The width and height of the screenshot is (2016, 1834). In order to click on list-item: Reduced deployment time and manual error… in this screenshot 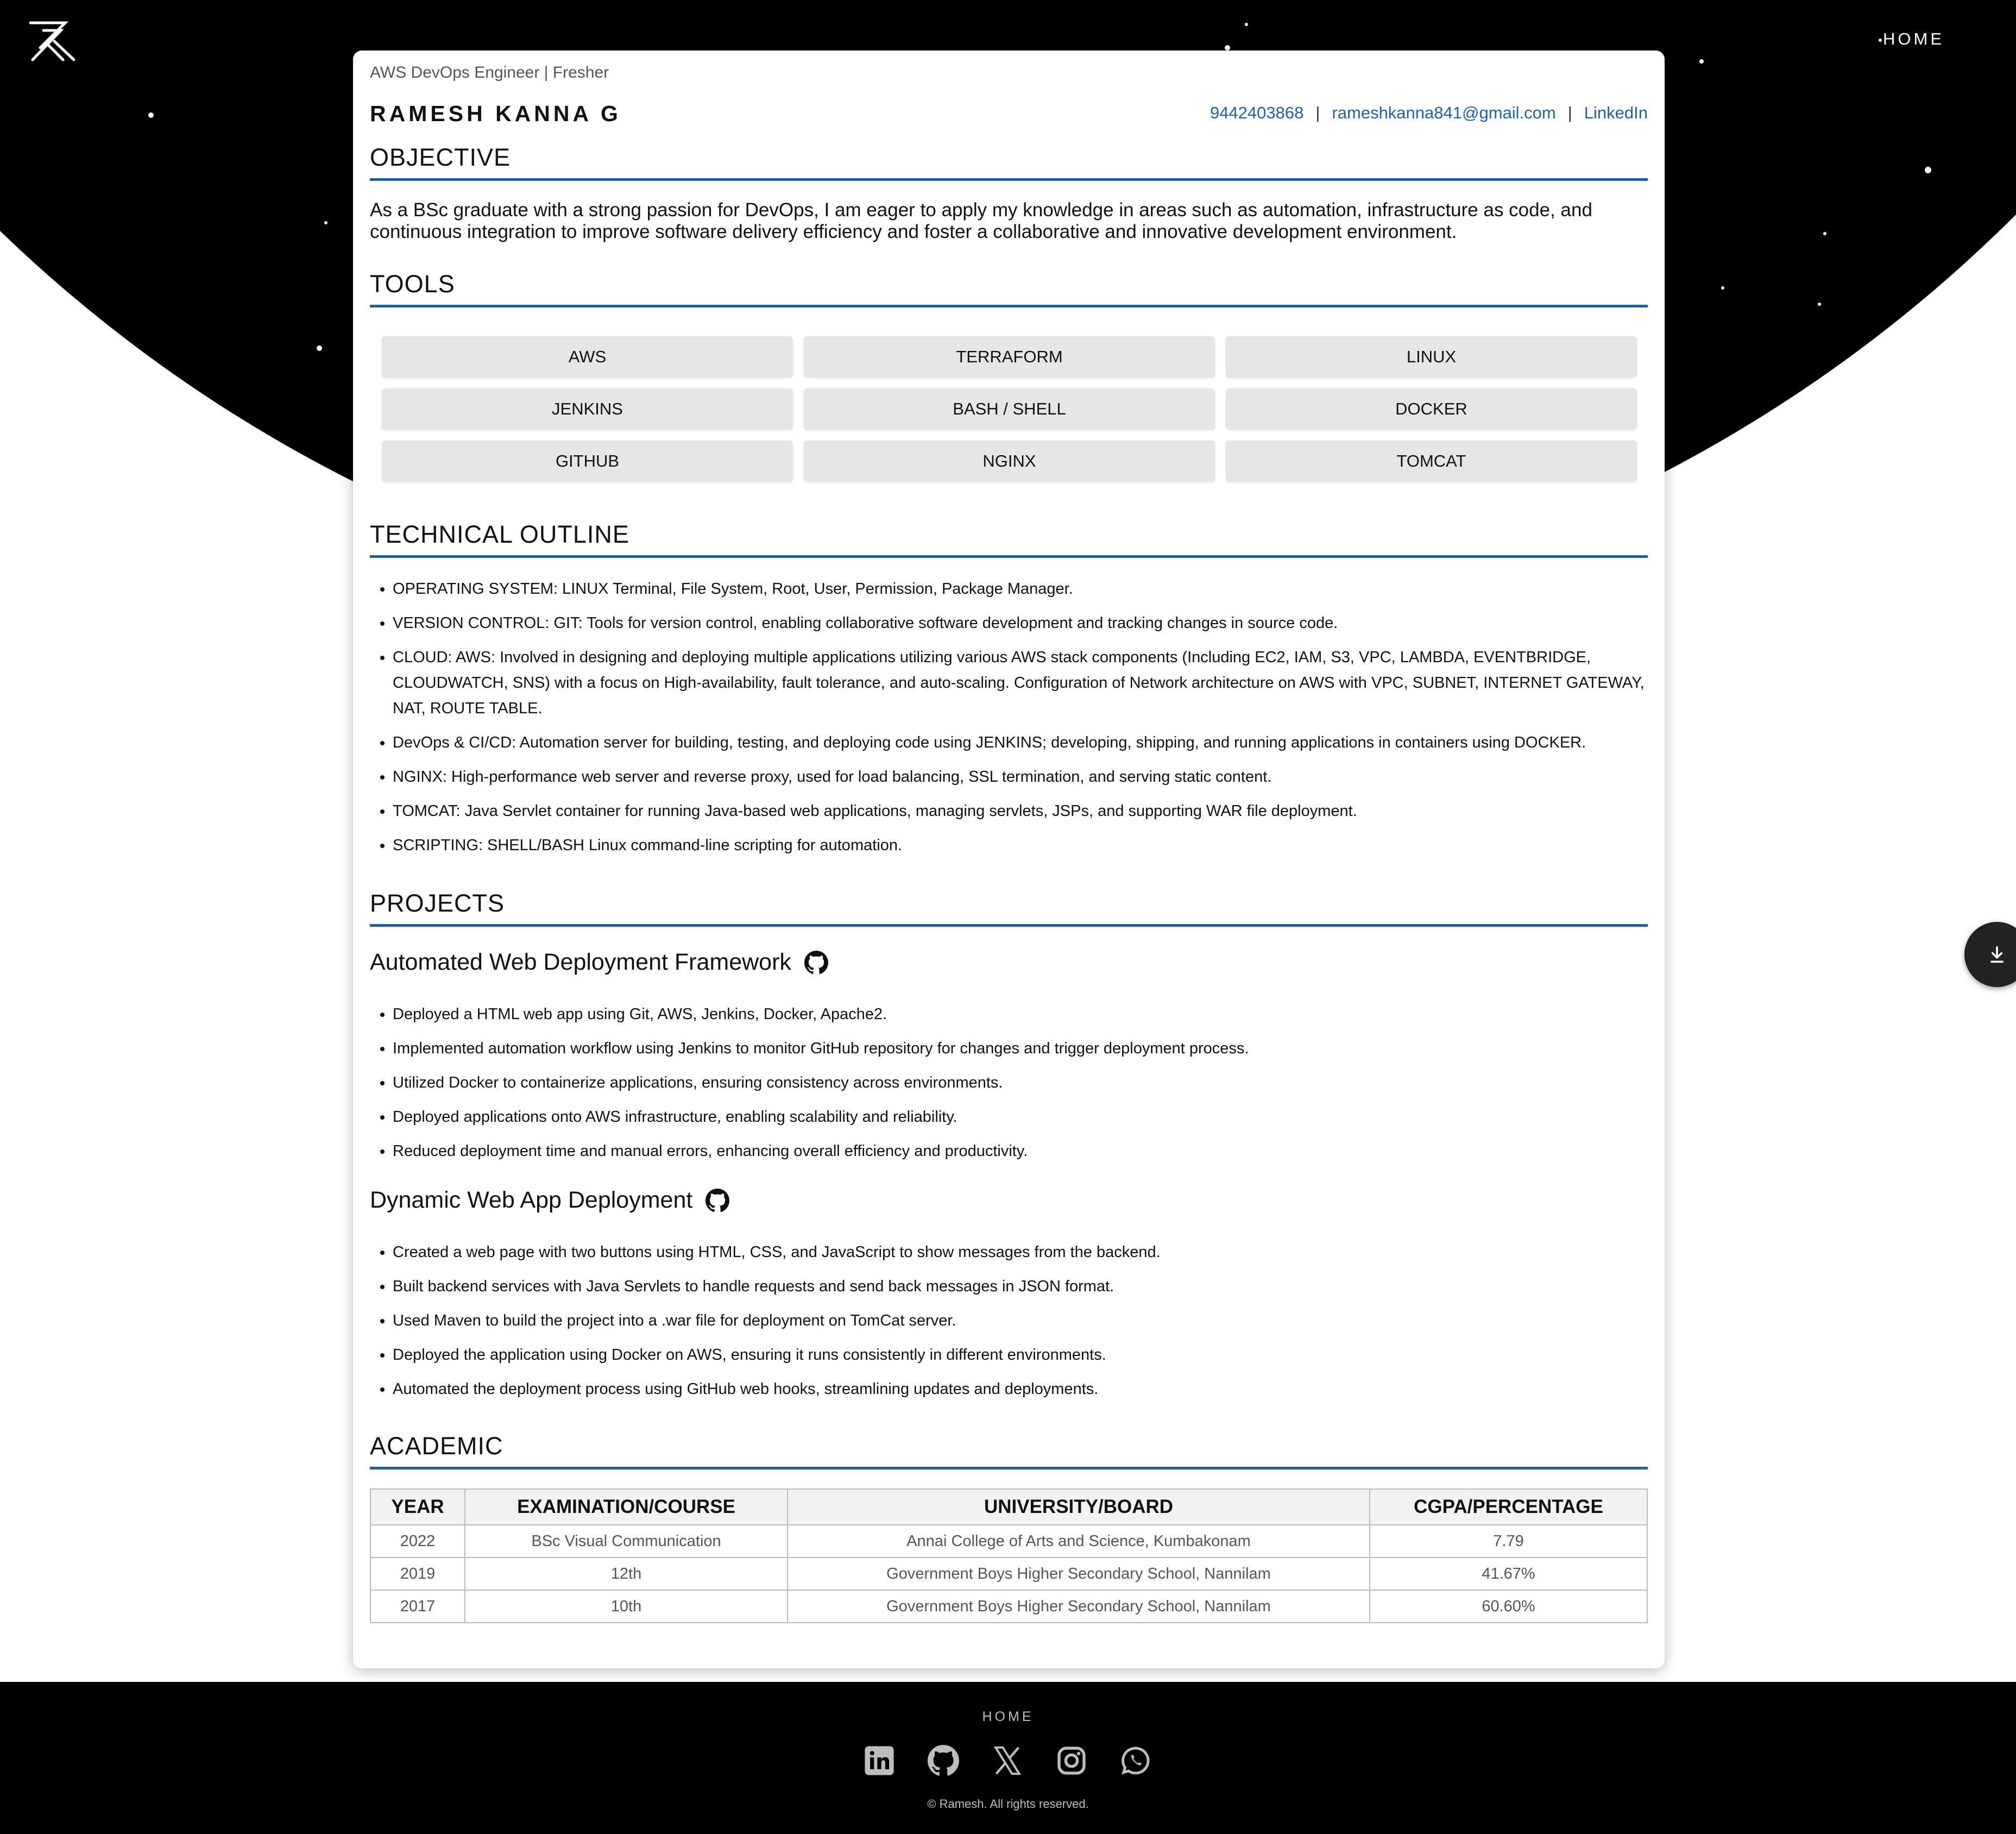, I will do `click(1025, 1152)`.